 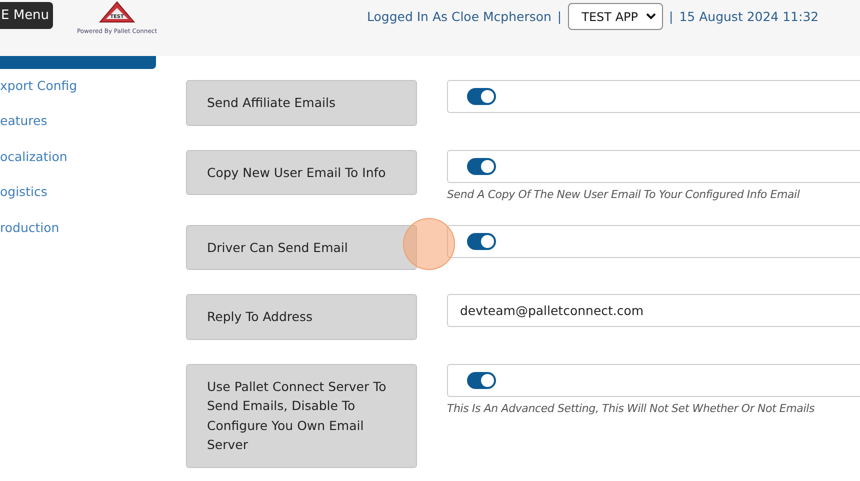 I want to click on app-select: TEST APP, so click(x=615, y=16).